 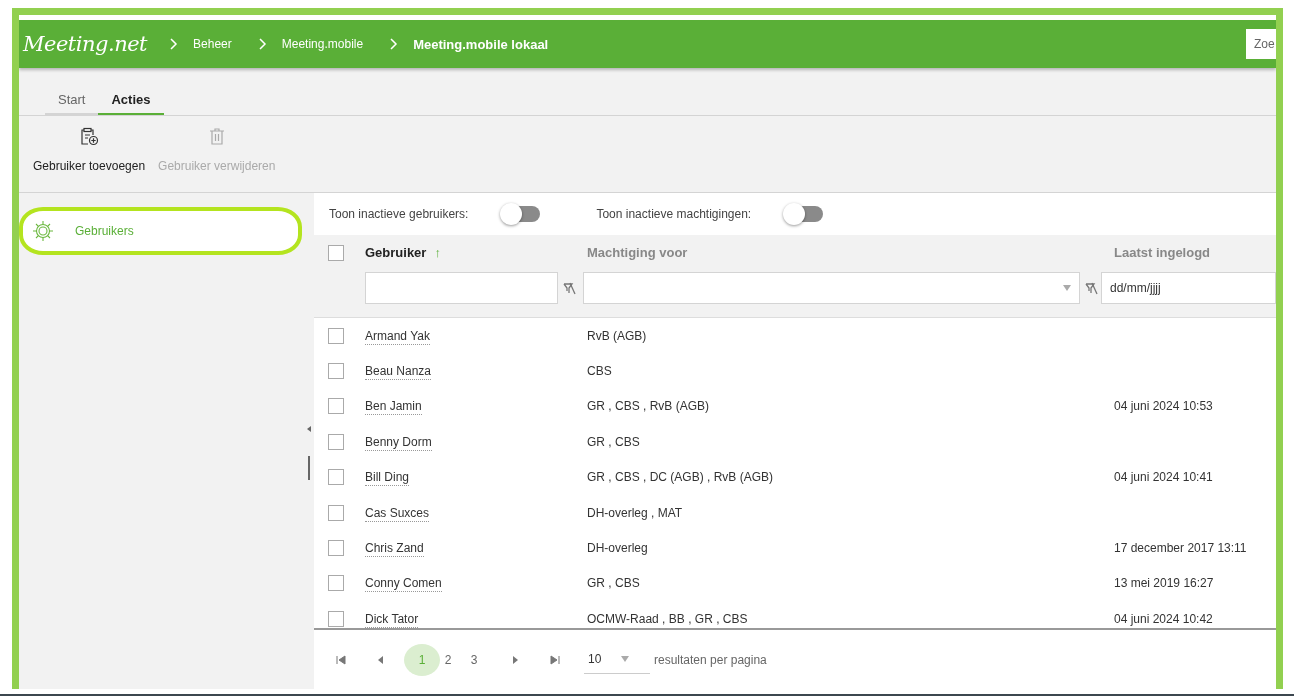 What do you see at coordinates (381, 659) in the screenshot?
I see `previous-page-icon` at bounding box center [381, 659].